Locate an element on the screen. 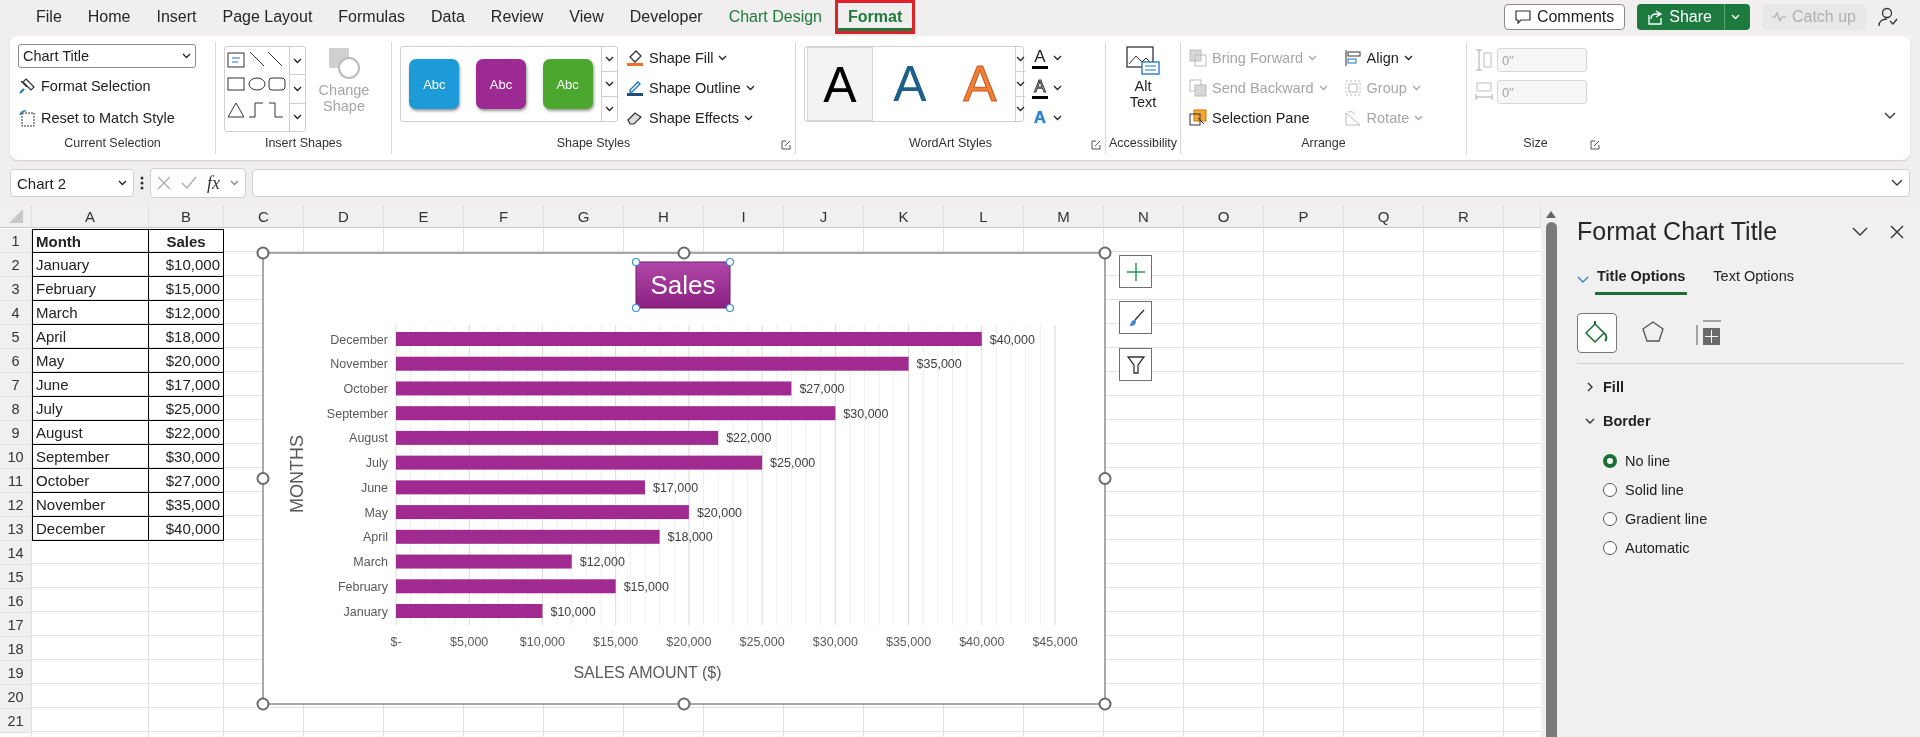 This screenshot has height=737, width=1920. comments-button: Comments is located at coordinates (1564, 16).